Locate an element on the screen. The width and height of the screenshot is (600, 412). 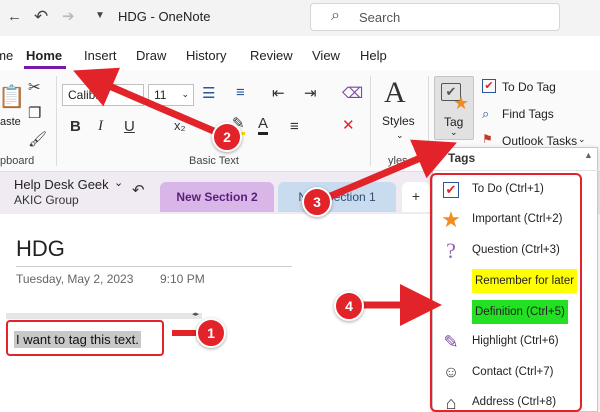
page-date: Tuesday, May 2, 2023 is located at coordinates (75, 279).